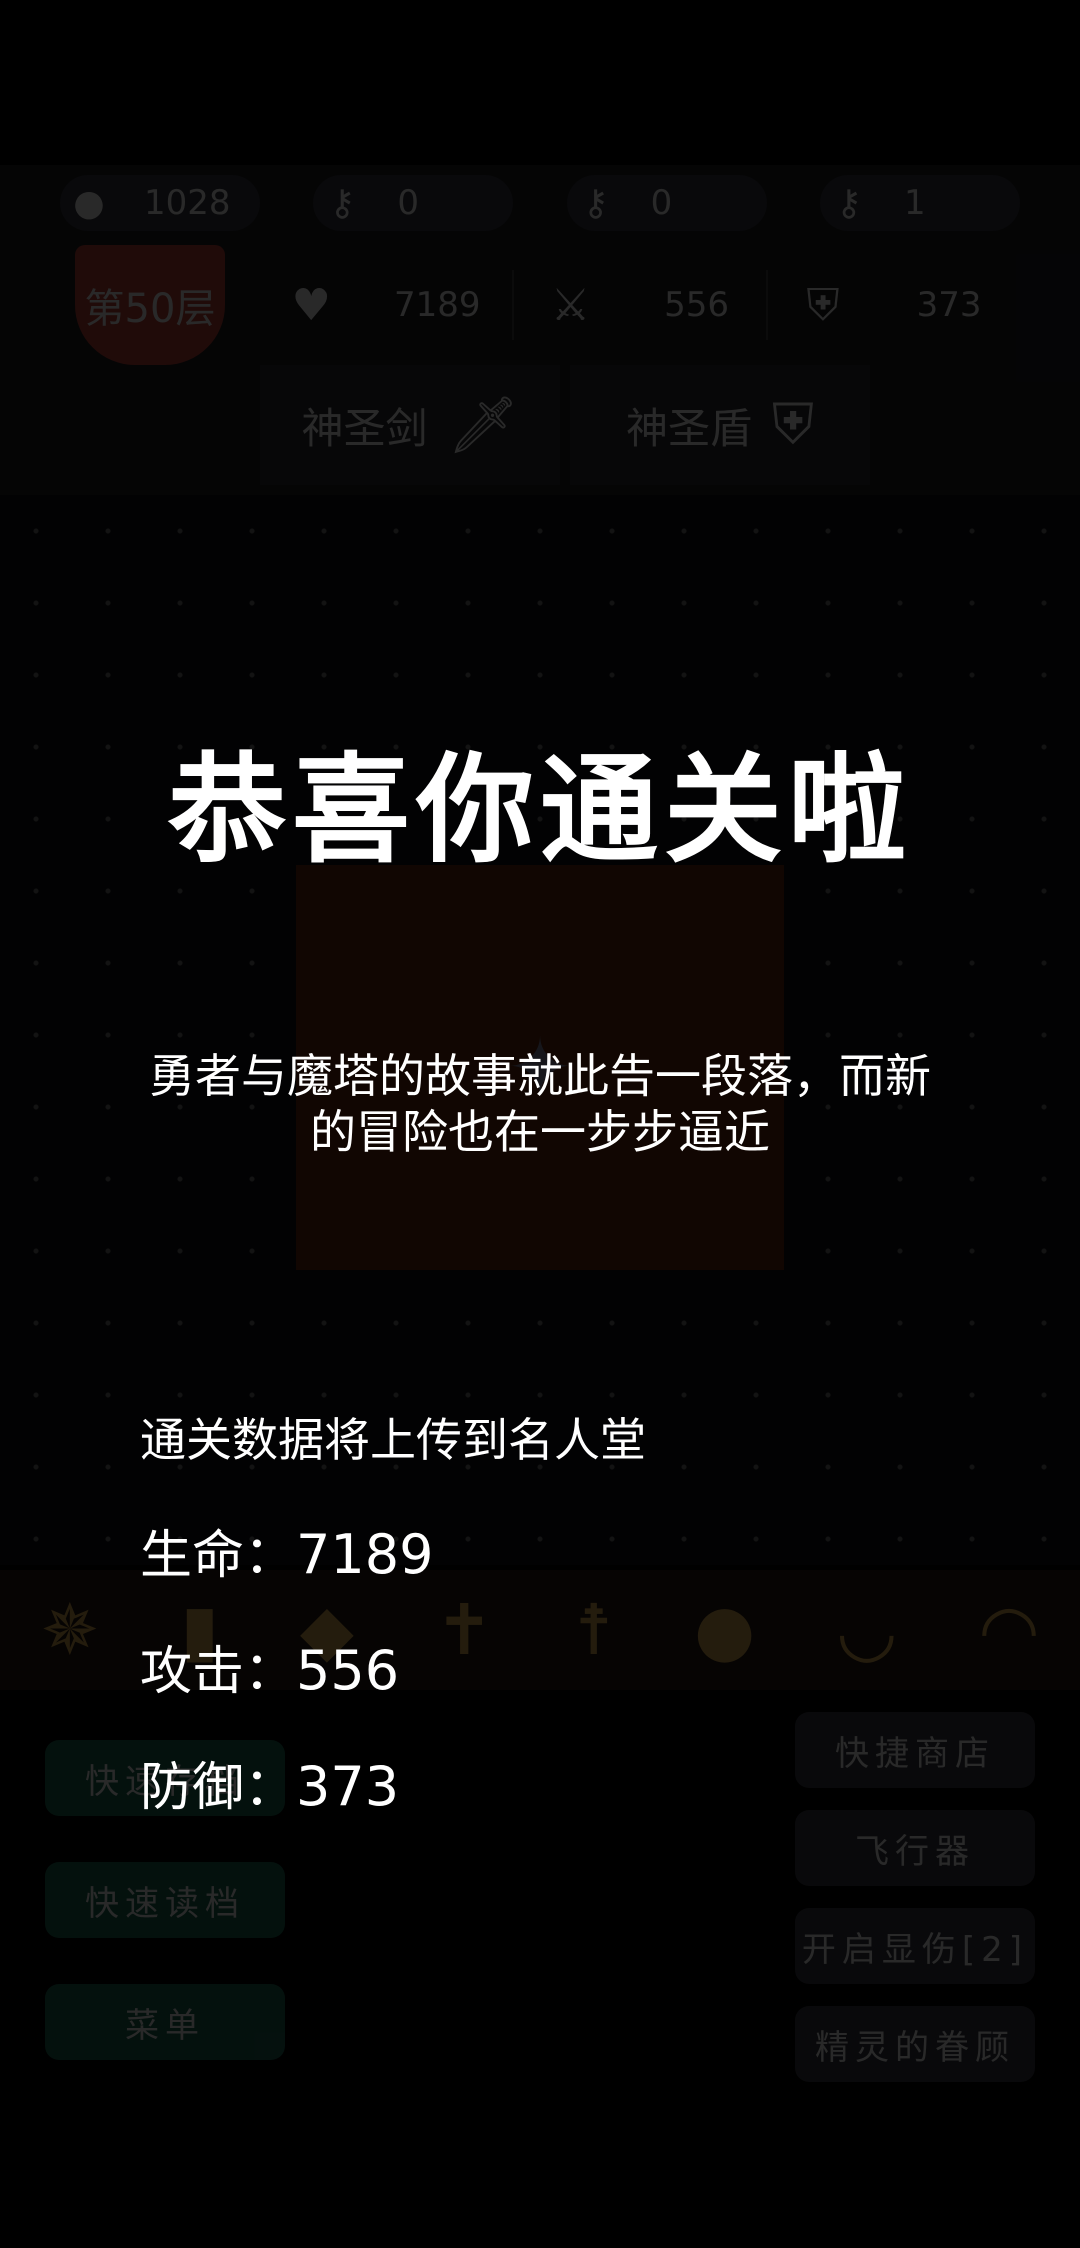 The width and height of the screenshot is (1080, 2248). I want to click on final-defense: 防御：373, so click(270, 1787).